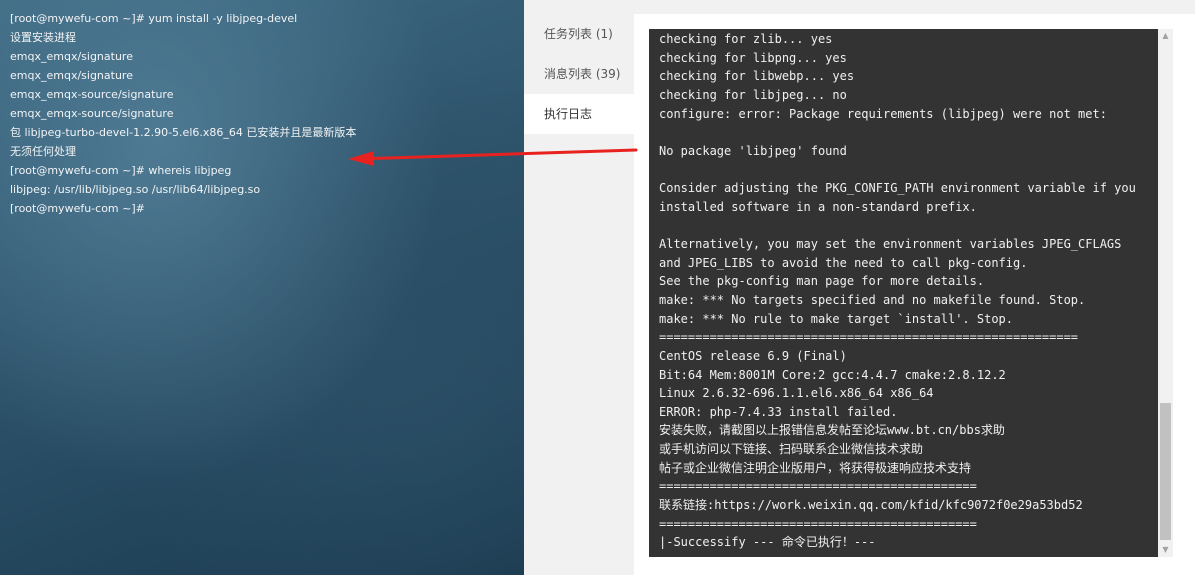  Describe the element at coordinates (1165, 471) in the screenshot. I see `scroll-thumb` at that location.